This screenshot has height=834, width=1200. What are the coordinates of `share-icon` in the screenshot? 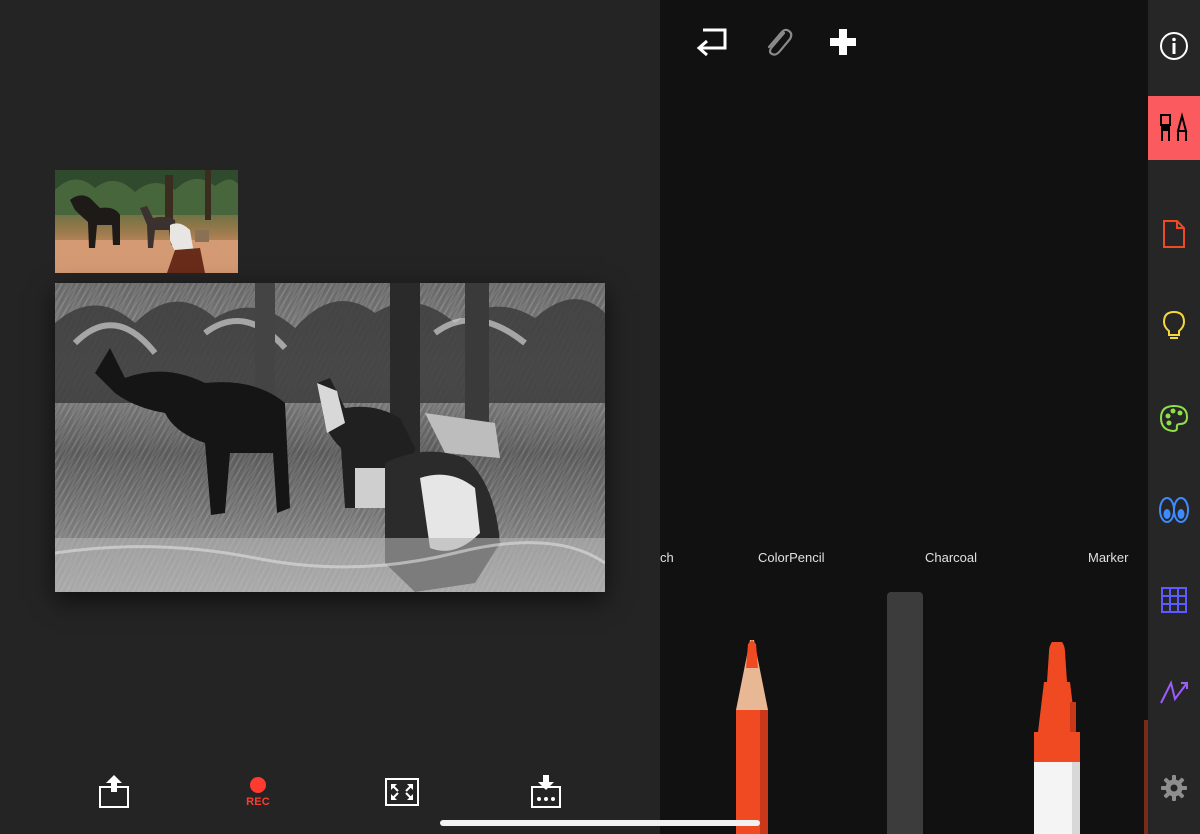 It's located at (114, 791).